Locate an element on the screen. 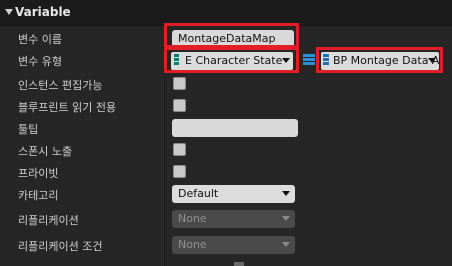 This screenshot has width=452, height=266. replication-label: 리플리케이션 is located at coordinates (48, 220).